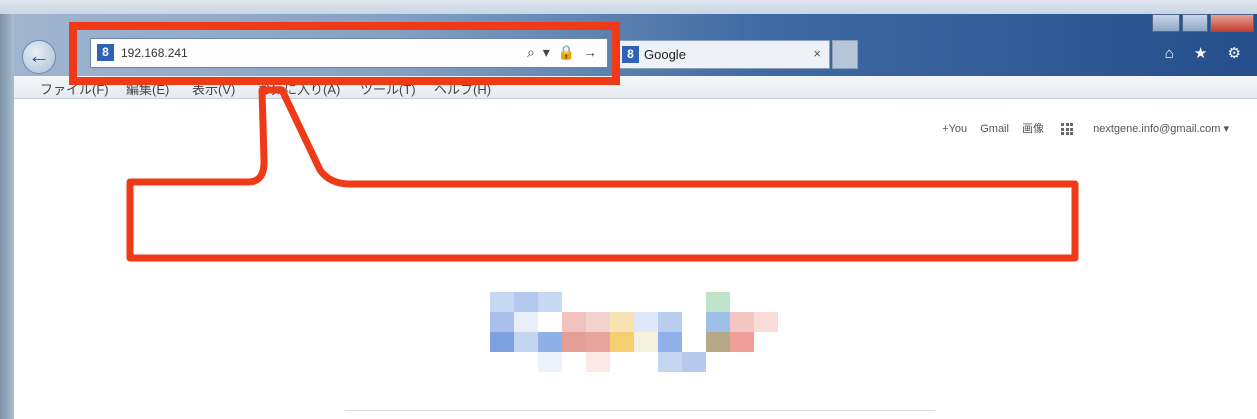 The height and width of the screenshot is (419, 1257). I want to click on google-logo-blurred, so click(640, 348).